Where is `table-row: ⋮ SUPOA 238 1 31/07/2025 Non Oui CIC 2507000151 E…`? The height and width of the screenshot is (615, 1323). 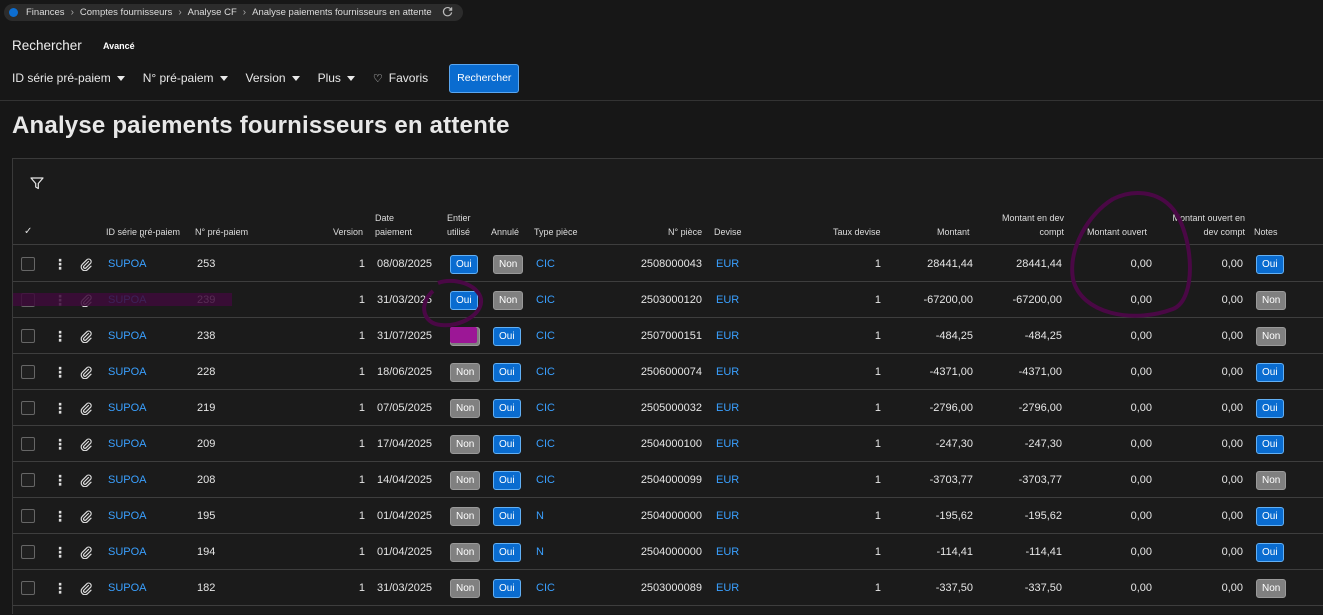
table-row: ⋮ SUPOA 238 1 31/07/2025 Non Oui CIC 2507000151 E… is located at coordinates (668, 336).